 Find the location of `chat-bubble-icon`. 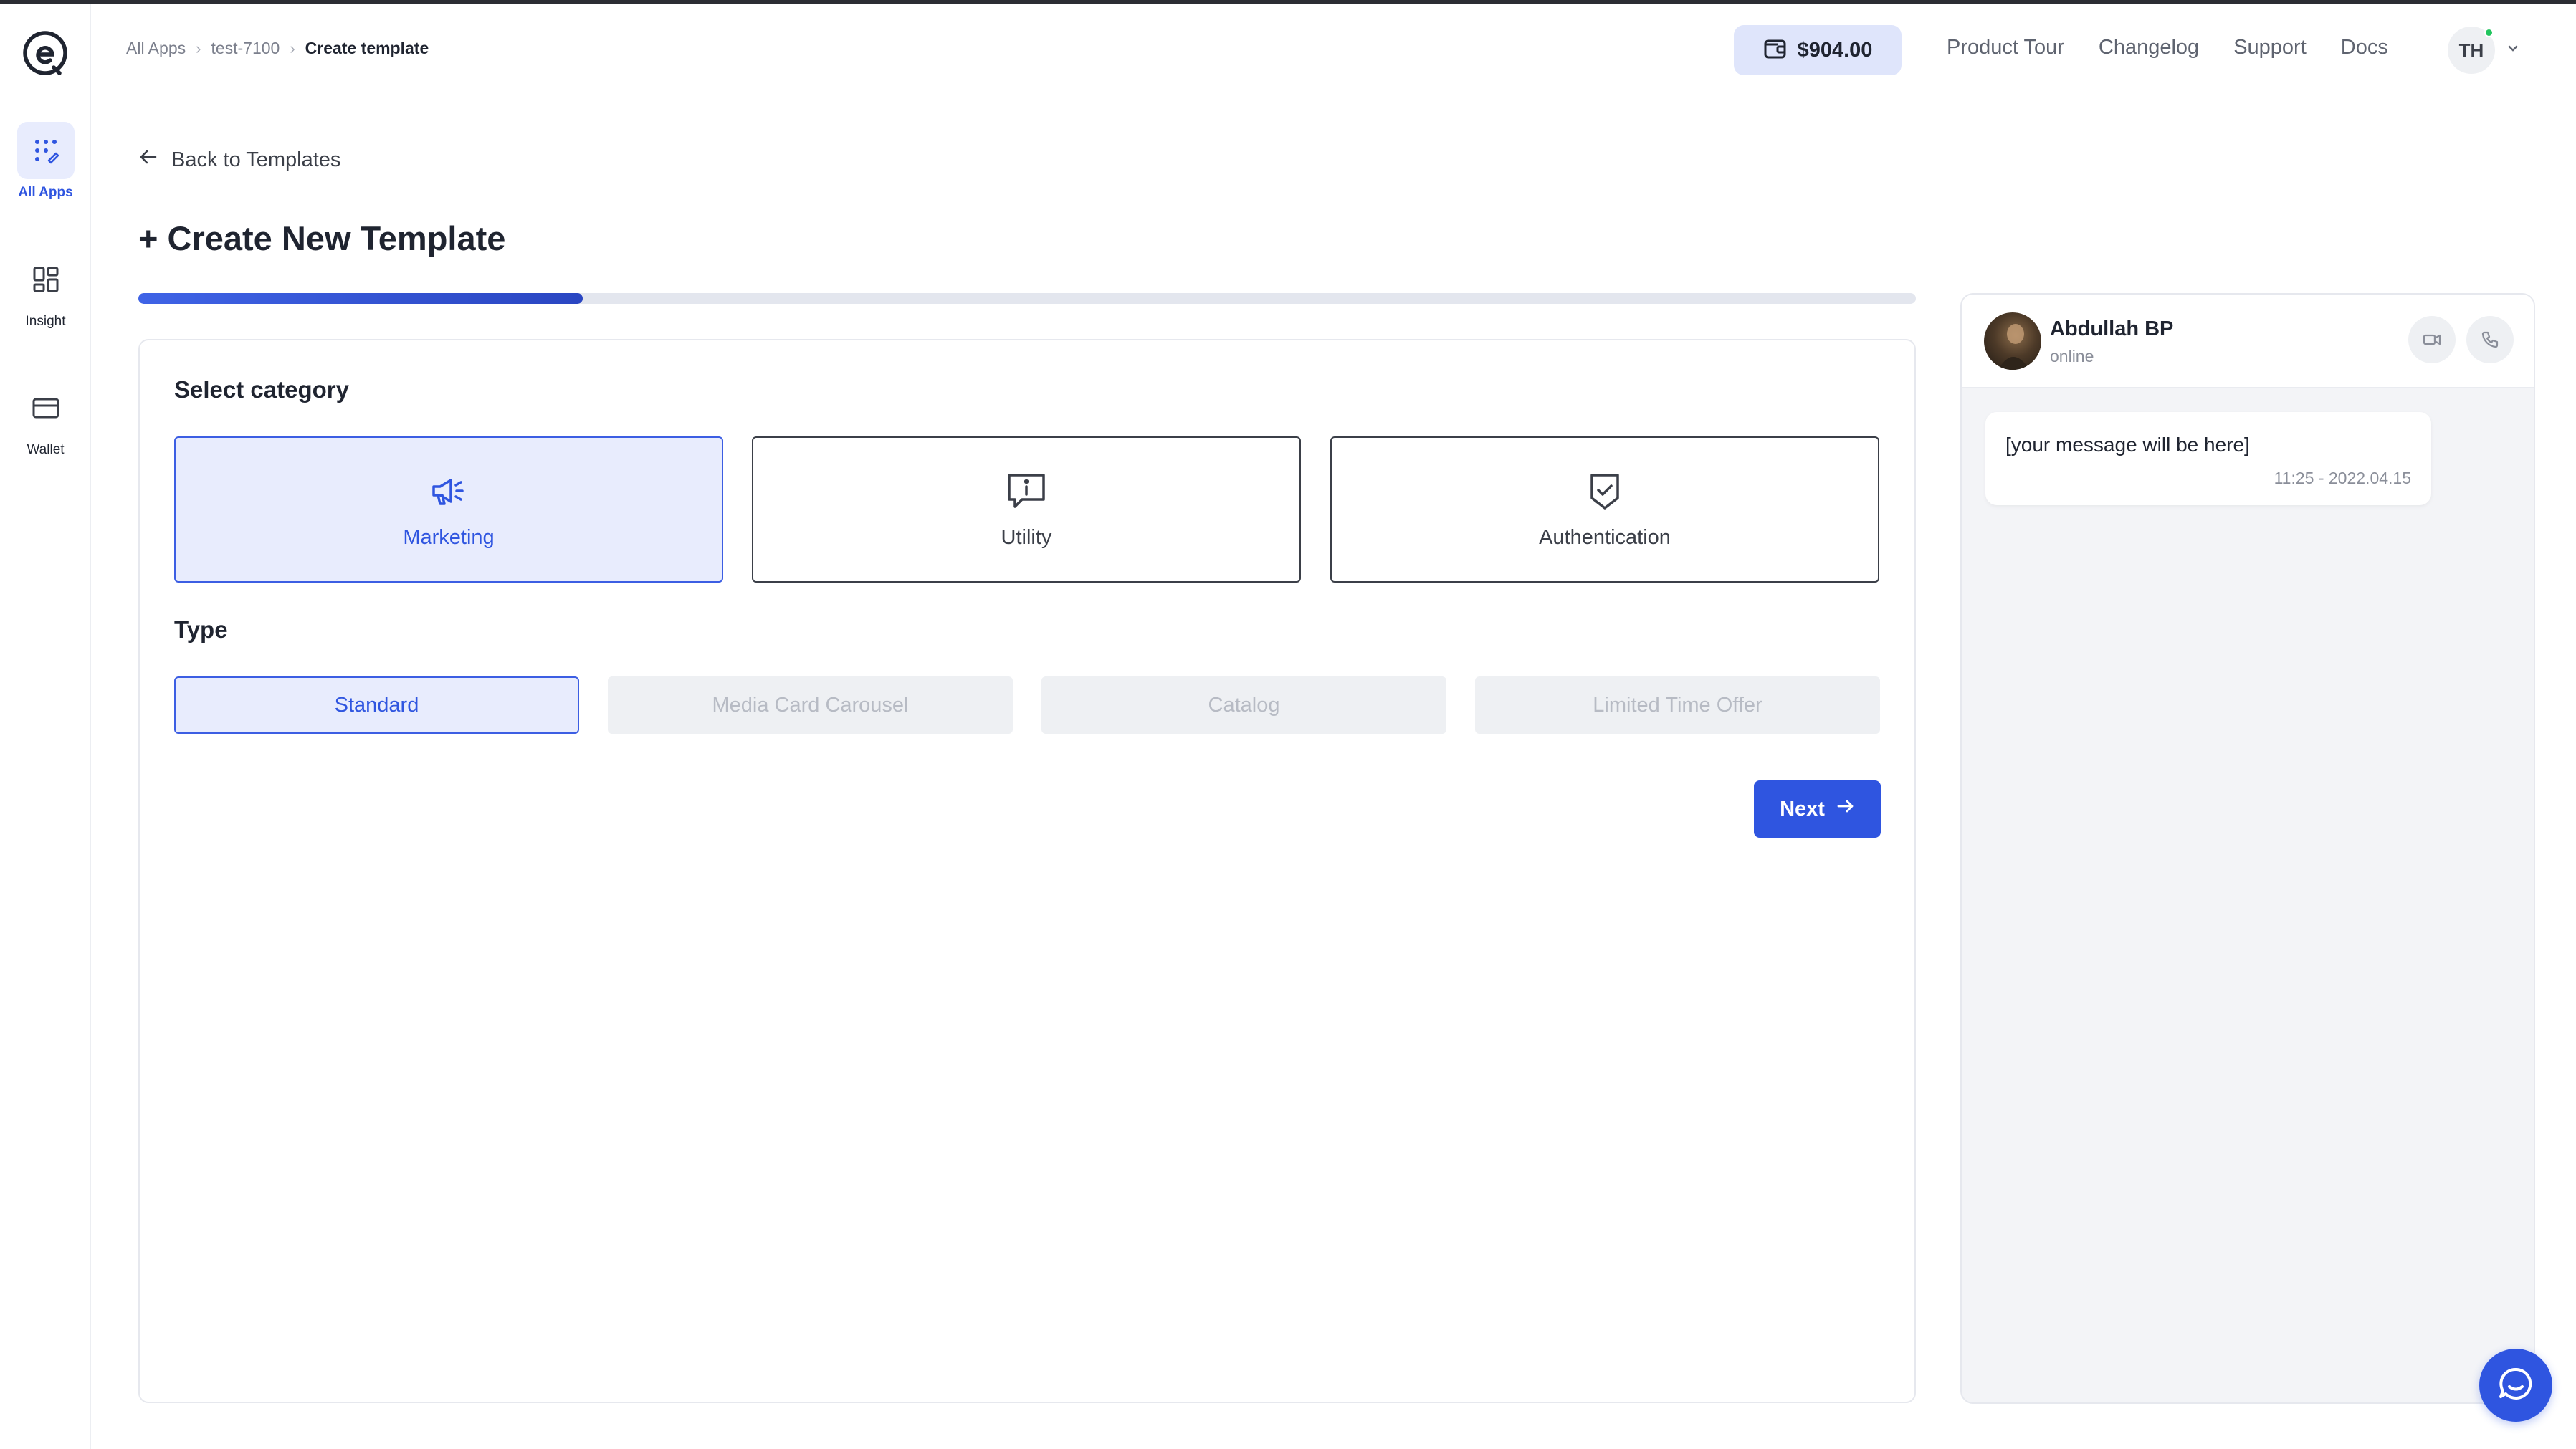

chat-bubble-icon is located at coordinates (2516, 1385).